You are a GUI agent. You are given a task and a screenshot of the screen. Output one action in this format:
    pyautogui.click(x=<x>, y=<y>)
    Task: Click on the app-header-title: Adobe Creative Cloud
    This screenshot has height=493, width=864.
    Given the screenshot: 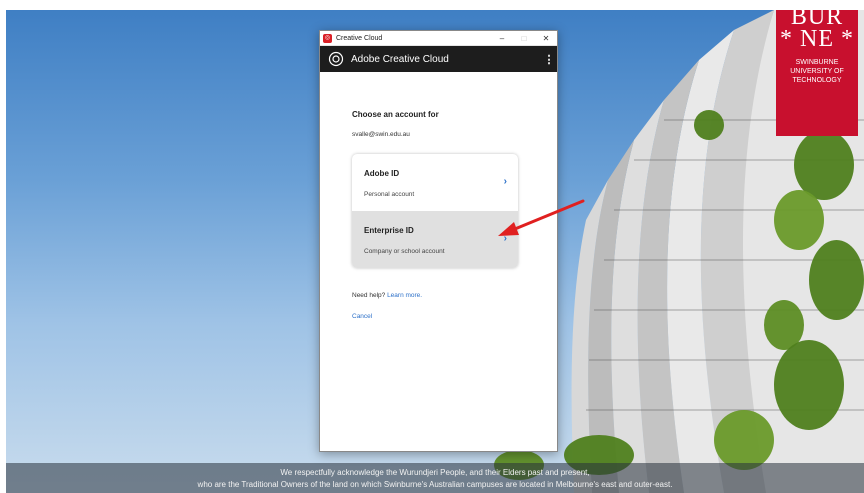 What is the action you would take?
    pyautogui.click(x=400, y=59)
    